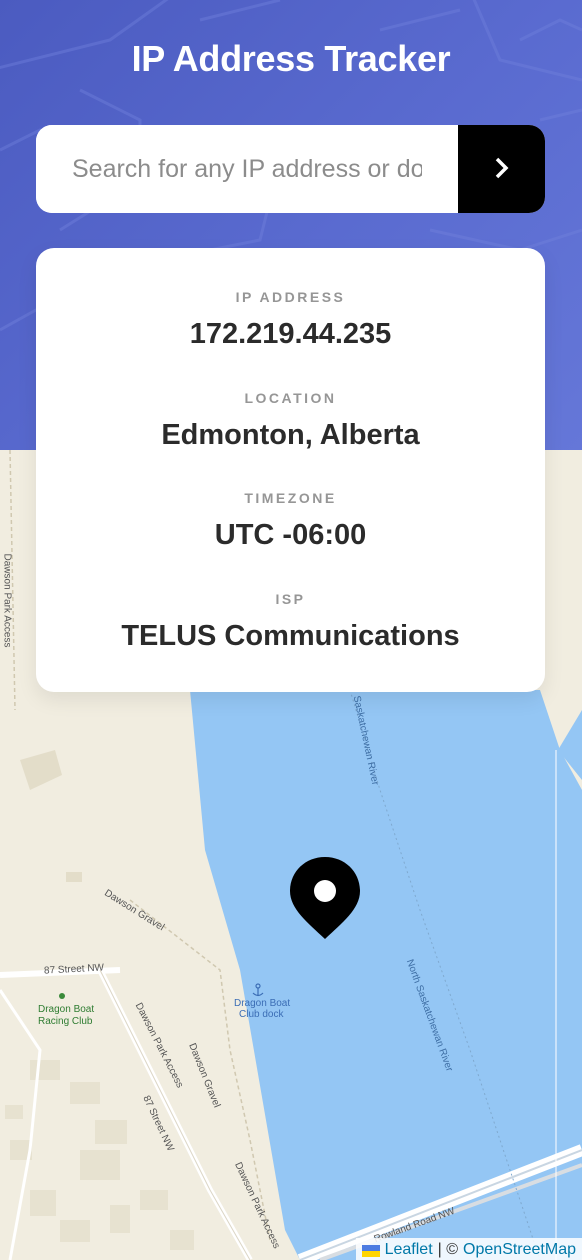  I want to click on isp-value: TELUS Communications, so click(290, 635).